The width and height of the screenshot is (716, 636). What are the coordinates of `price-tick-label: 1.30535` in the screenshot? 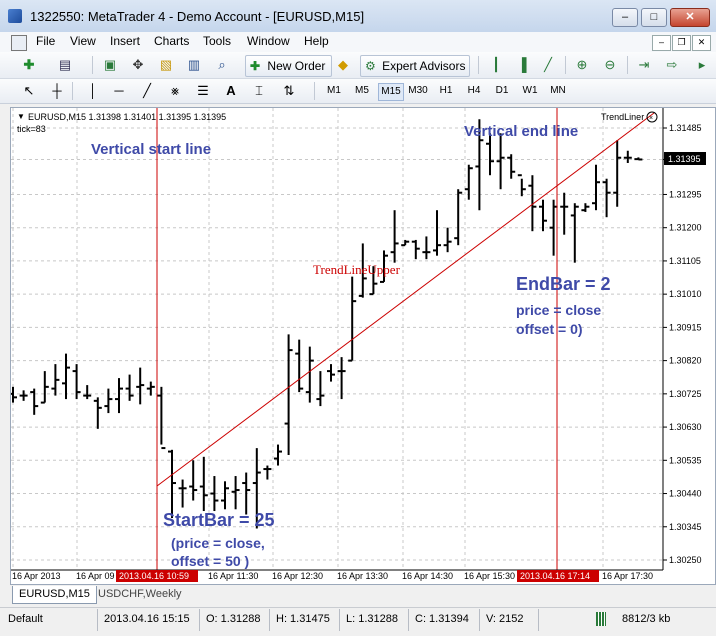 It's located at (685, 460).